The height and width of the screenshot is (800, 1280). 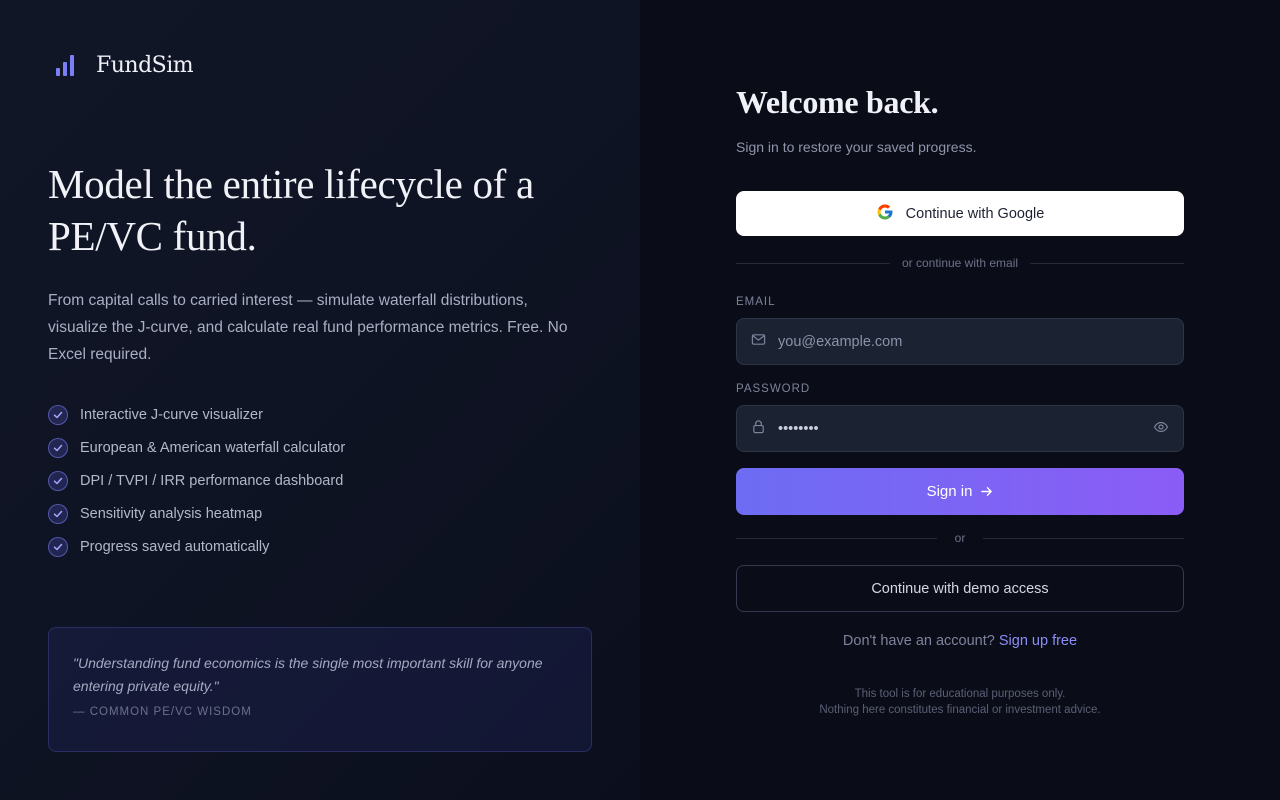 I want to click on divider-text: or, so click(x=960, y=538).